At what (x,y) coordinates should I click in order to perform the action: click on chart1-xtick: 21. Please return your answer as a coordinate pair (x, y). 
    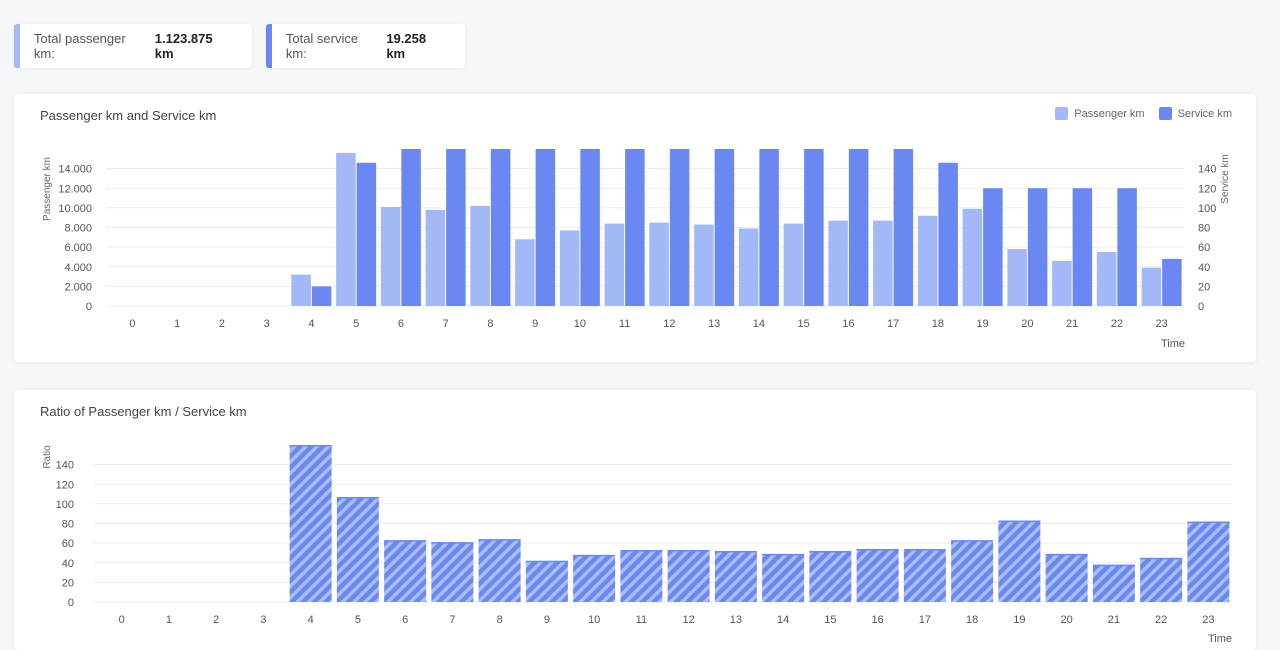
    Looking at the image, I should click on (1072, 324).